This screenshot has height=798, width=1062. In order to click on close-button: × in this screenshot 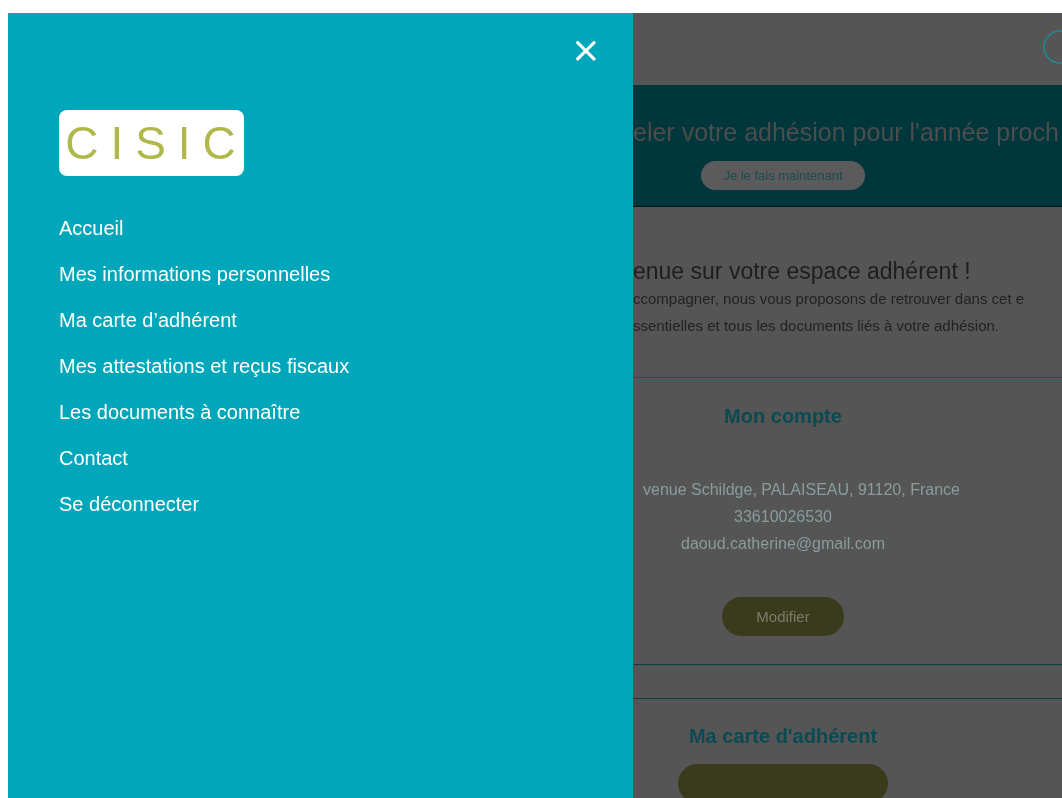, I will do `click(585, 50)`.